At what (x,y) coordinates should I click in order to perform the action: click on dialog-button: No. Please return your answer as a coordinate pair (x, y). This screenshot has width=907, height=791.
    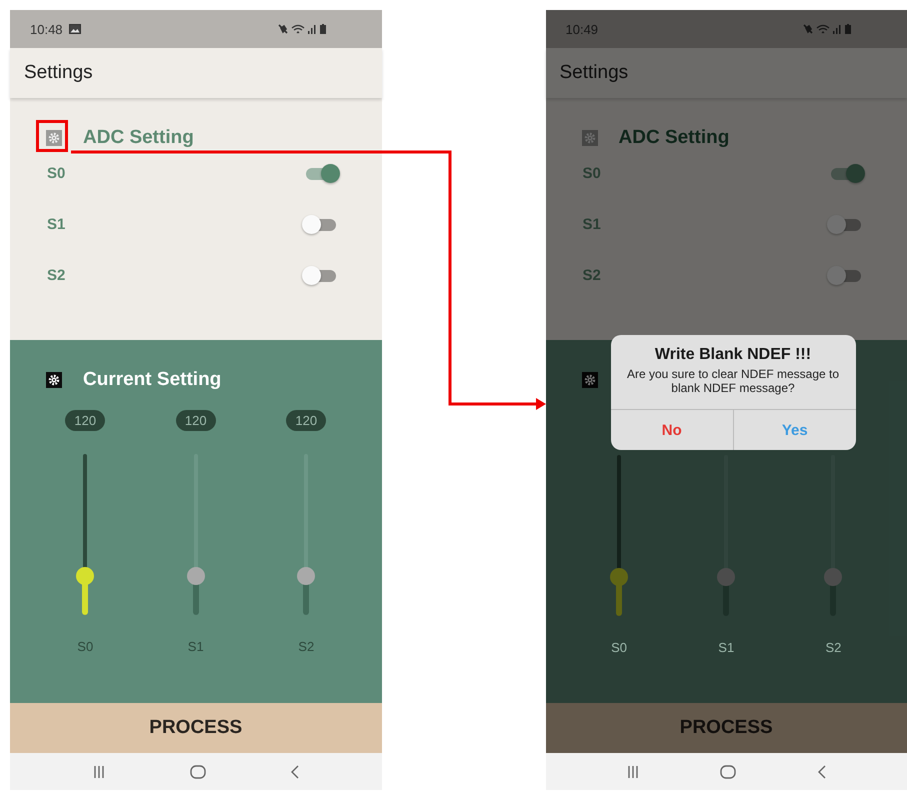
    Looking at the image, I should click on (671, 430).